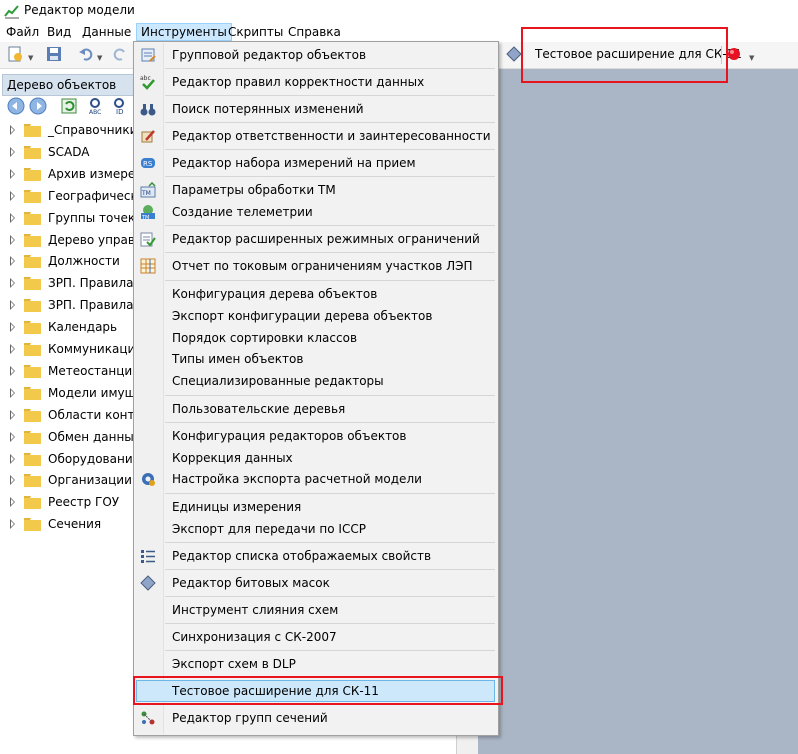  What do you see at coordinates (148, 136) in the screenshot?
I see `edit-icon` at bounding box center [148, 136].